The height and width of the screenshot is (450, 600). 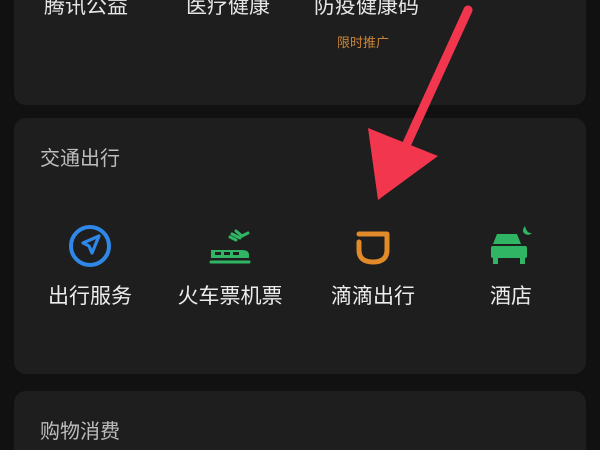 I want to click on section-title-transport: 交通出行, so click(x=80, y=158).